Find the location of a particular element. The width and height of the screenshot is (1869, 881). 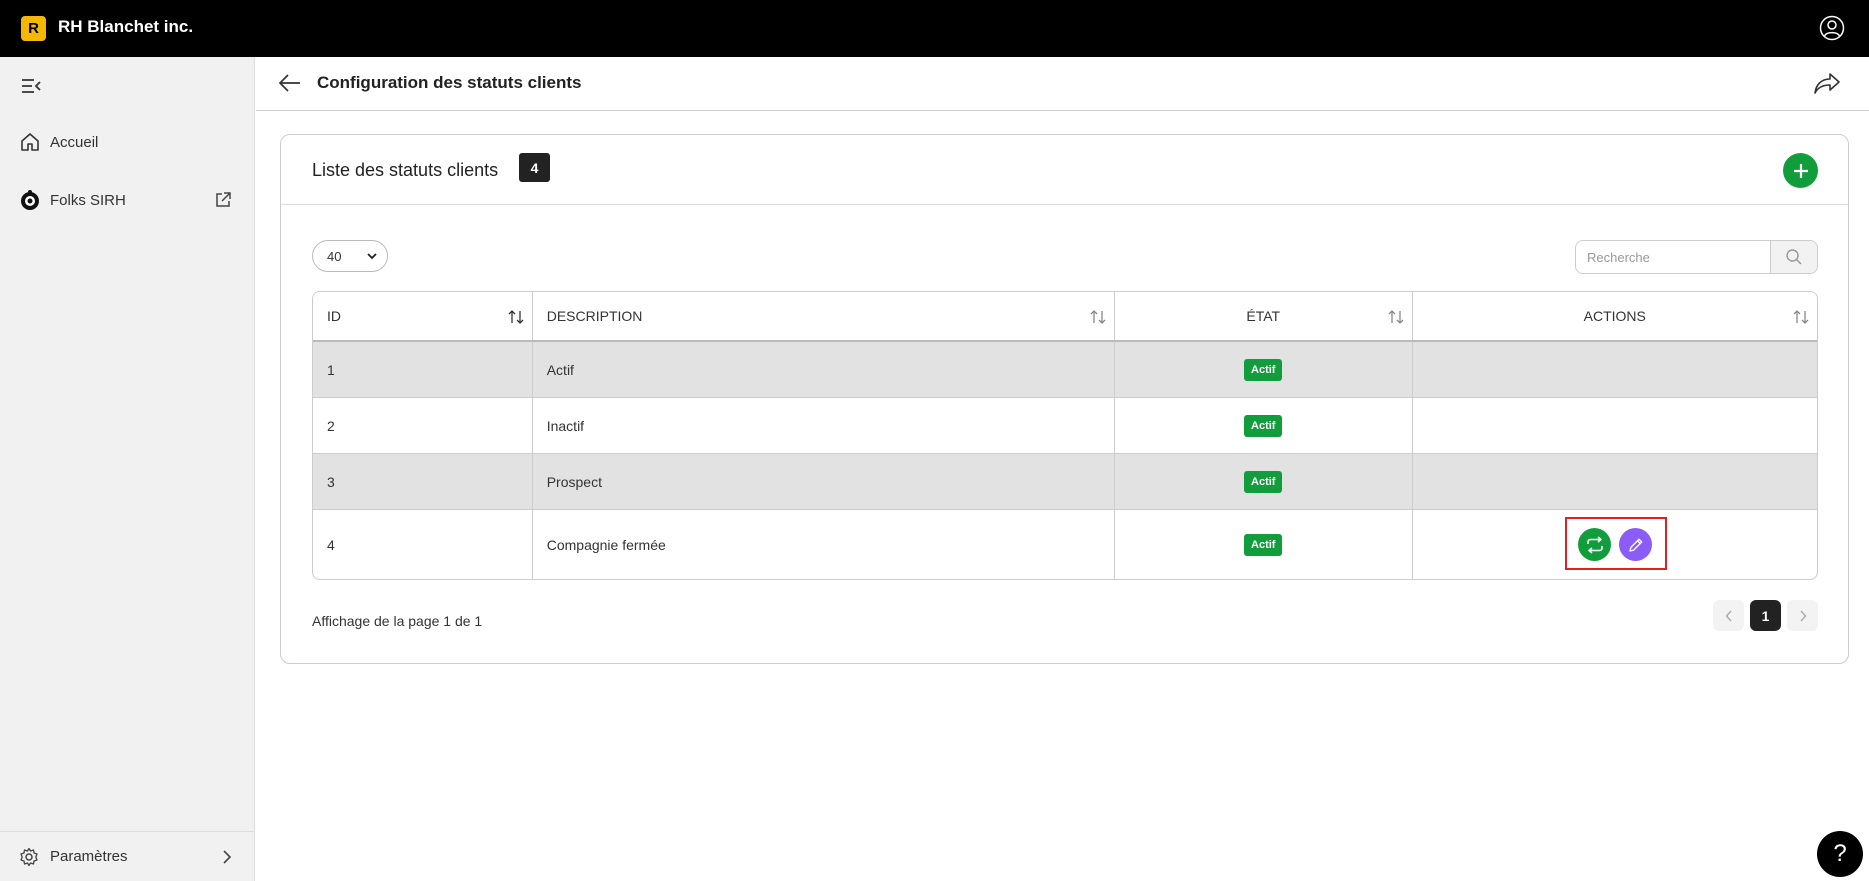

add-status-button is located at coordinates (1800, 170).